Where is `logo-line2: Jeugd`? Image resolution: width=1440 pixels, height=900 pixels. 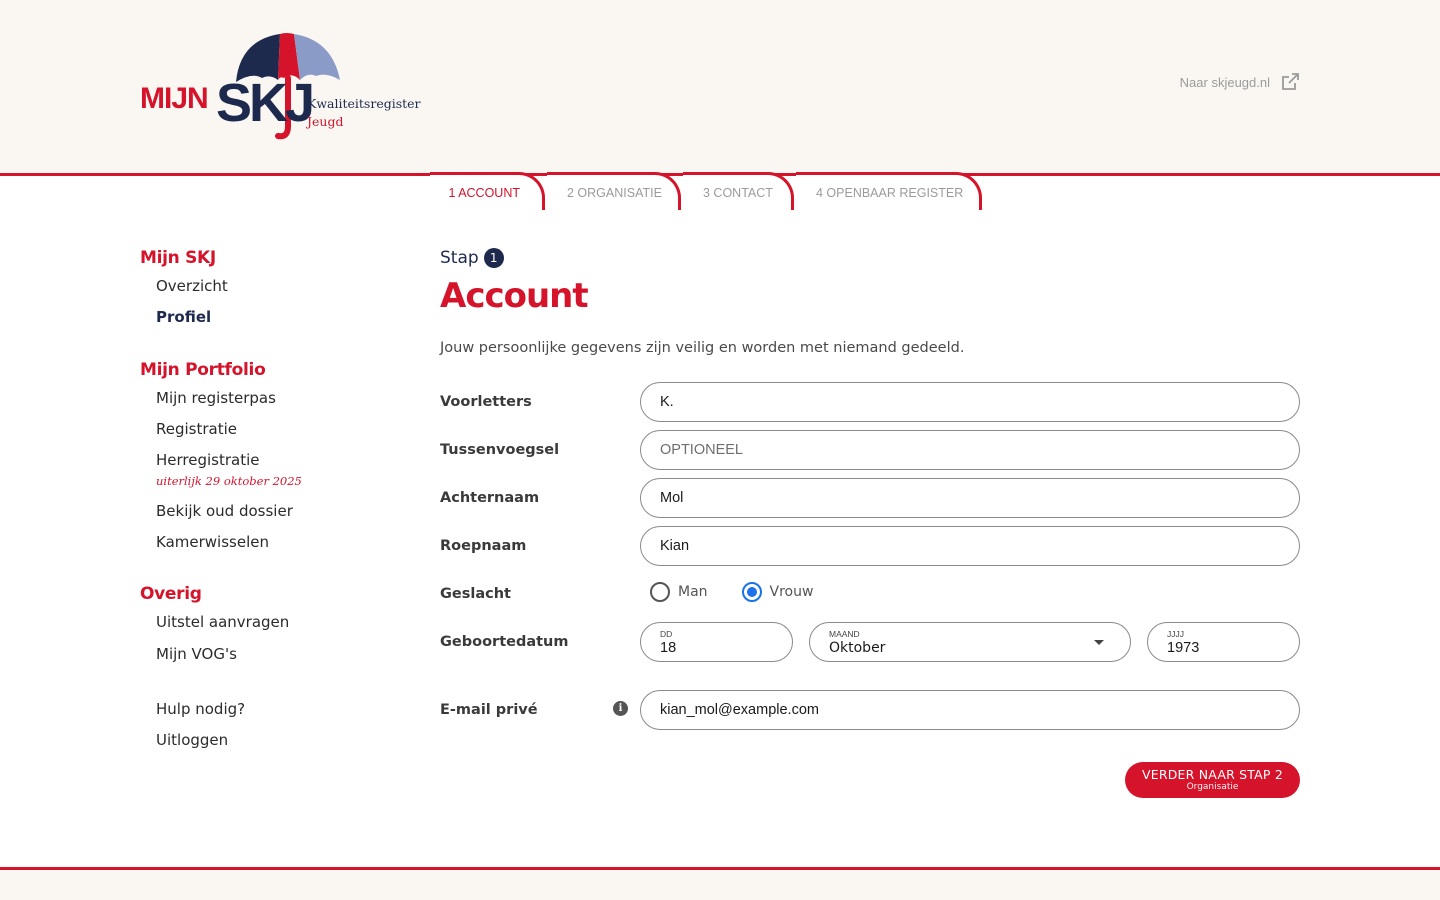
logo-line2: Jeugd is located at coordinates (325, 121).